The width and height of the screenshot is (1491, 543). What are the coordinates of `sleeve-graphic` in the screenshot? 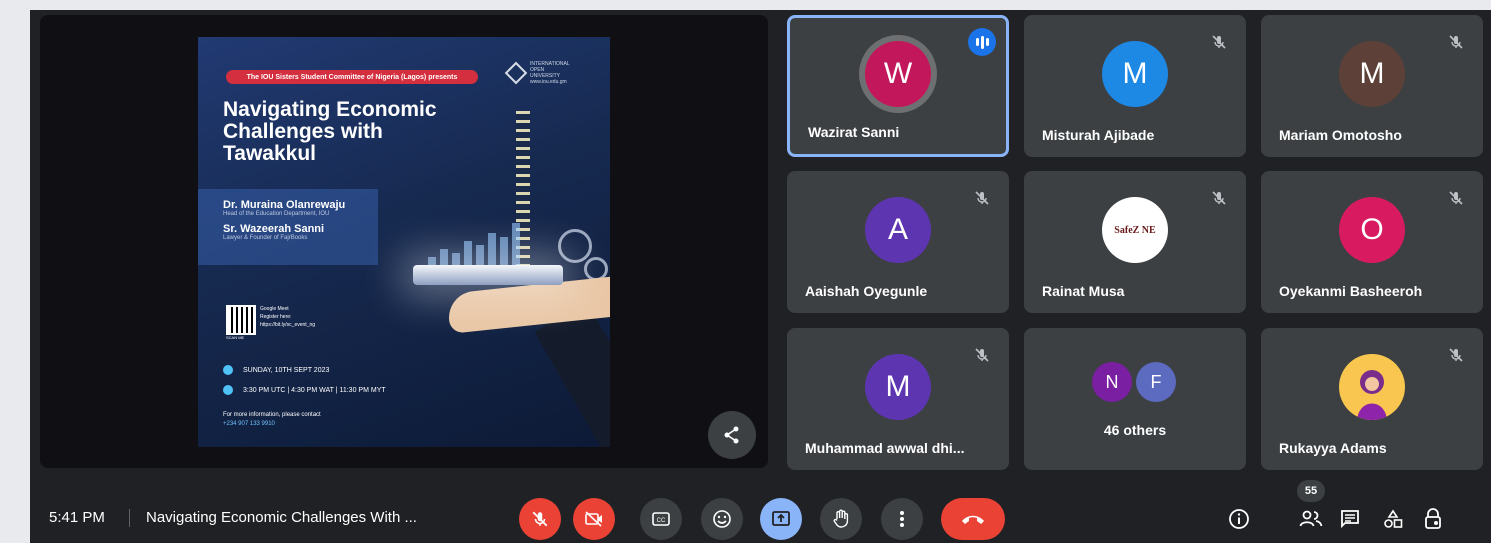 It's located at (572, 374).